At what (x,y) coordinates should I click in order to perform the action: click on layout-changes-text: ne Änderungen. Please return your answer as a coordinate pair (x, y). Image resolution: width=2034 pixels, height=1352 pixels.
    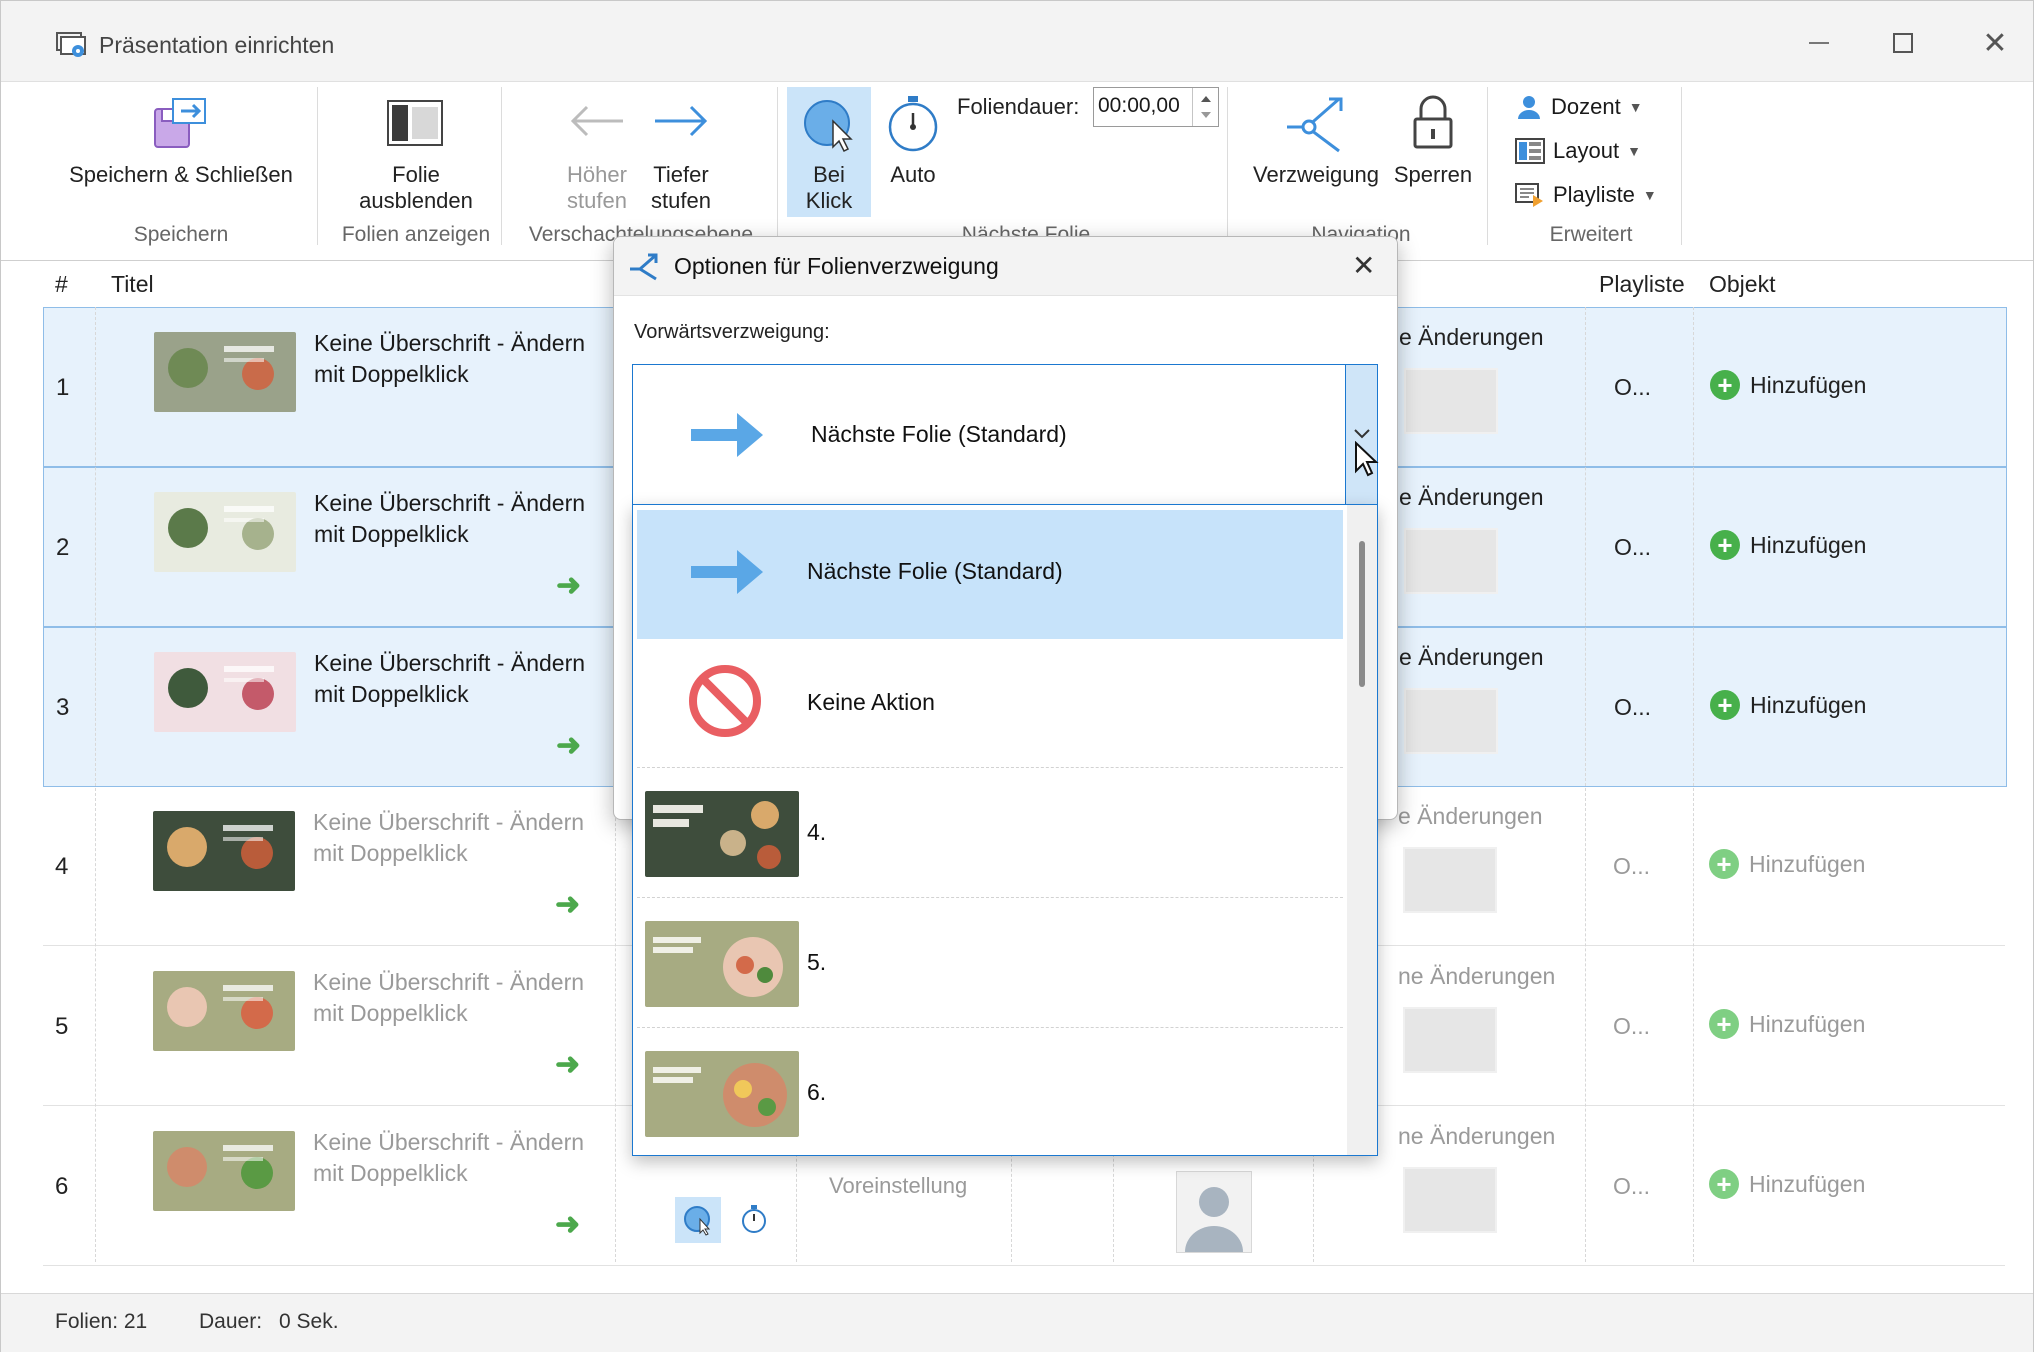
    Looking at the image, I should click on (1477, 976).